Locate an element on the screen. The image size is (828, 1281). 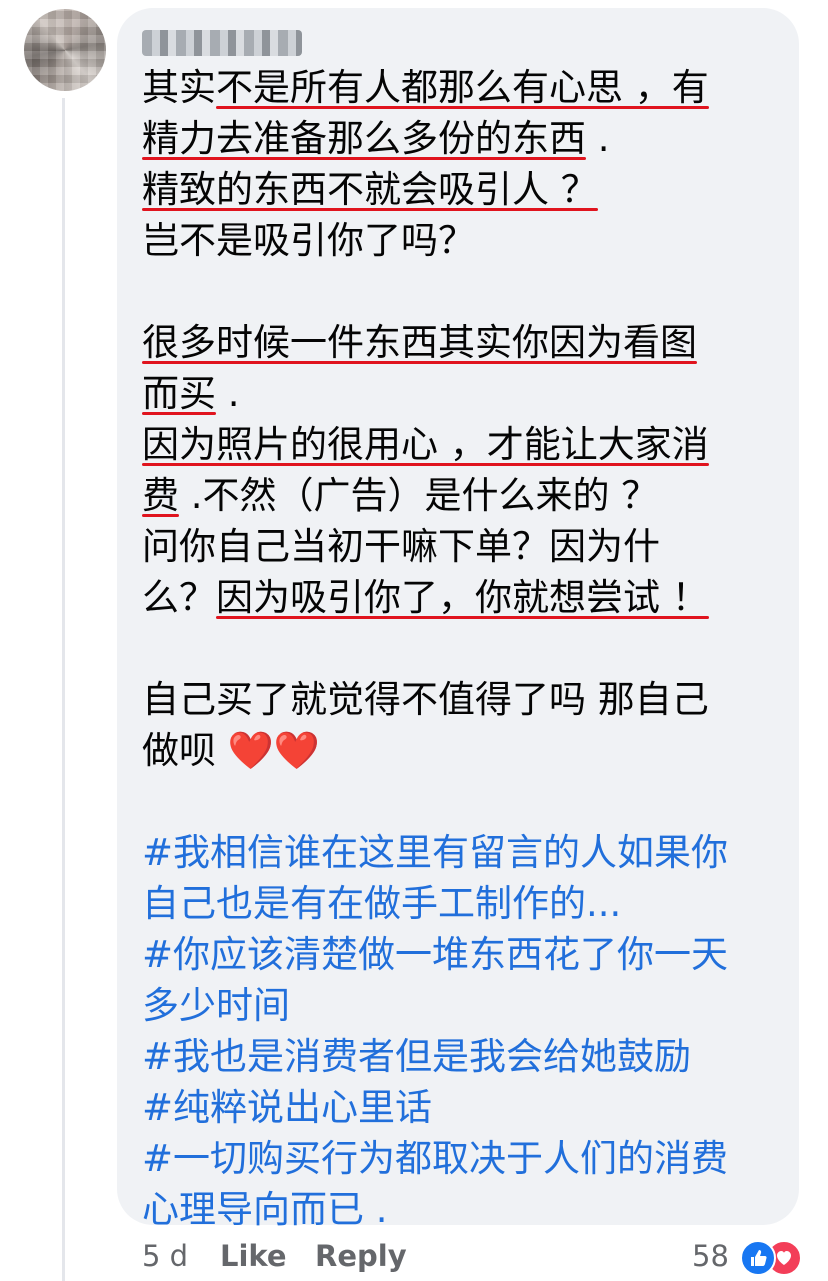
comment-line: #我相信谁在这里有留言的人如果你 is located at coordinates (467, 852).